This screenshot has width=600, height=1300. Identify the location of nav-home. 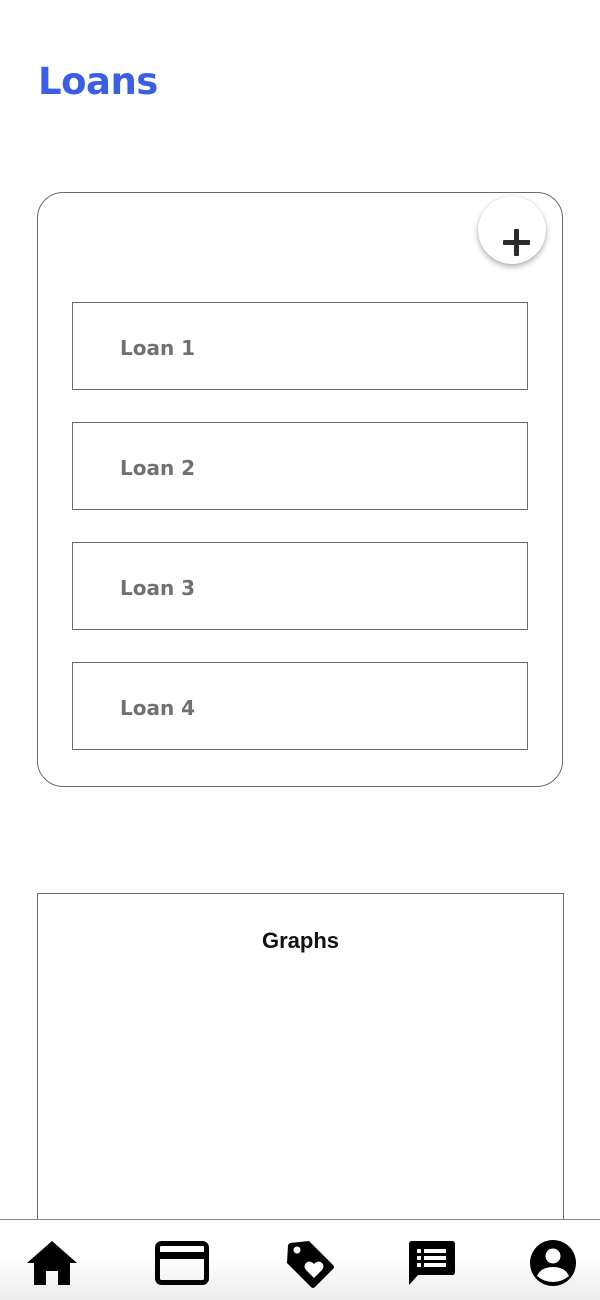
(52, 1263).